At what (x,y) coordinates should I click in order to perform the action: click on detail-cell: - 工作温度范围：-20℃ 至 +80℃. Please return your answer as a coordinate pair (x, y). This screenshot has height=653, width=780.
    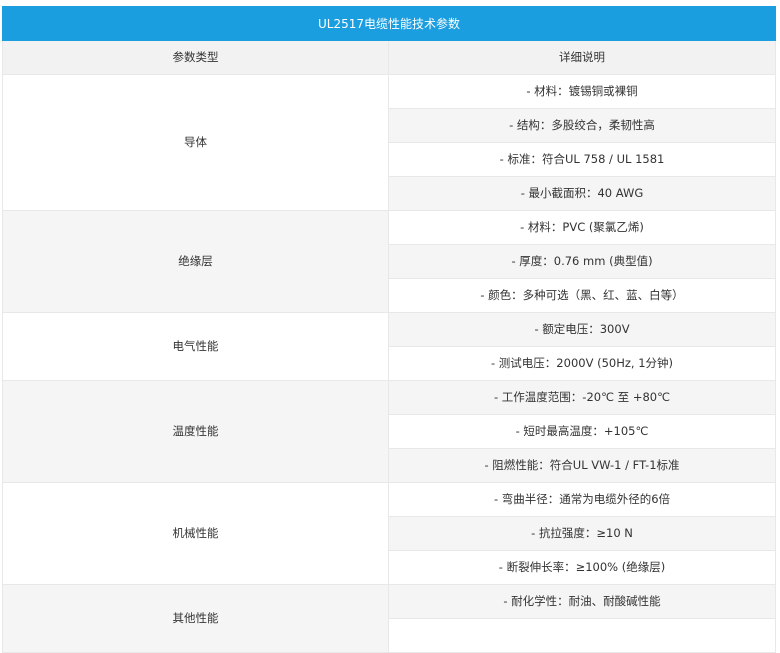
    Looking at the image, I should click on (582, 397).